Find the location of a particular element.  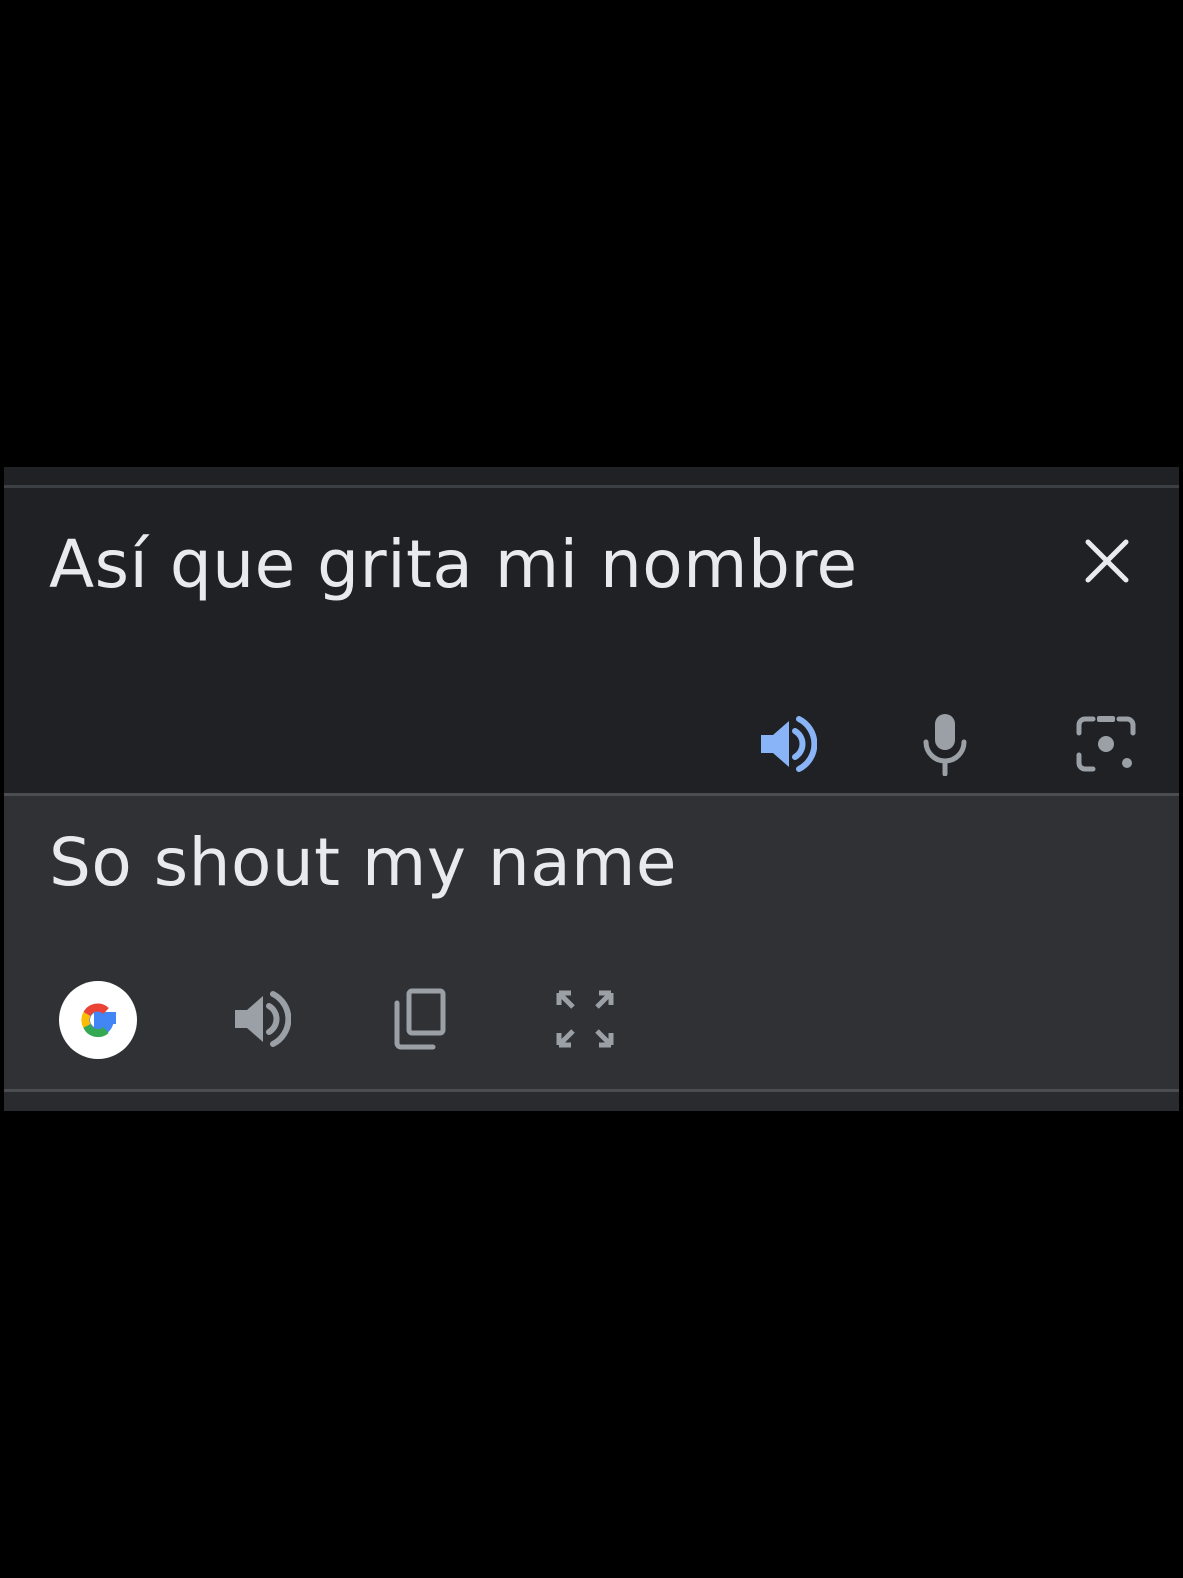

camera-lens-icon is located at coordinates (1106, 744).